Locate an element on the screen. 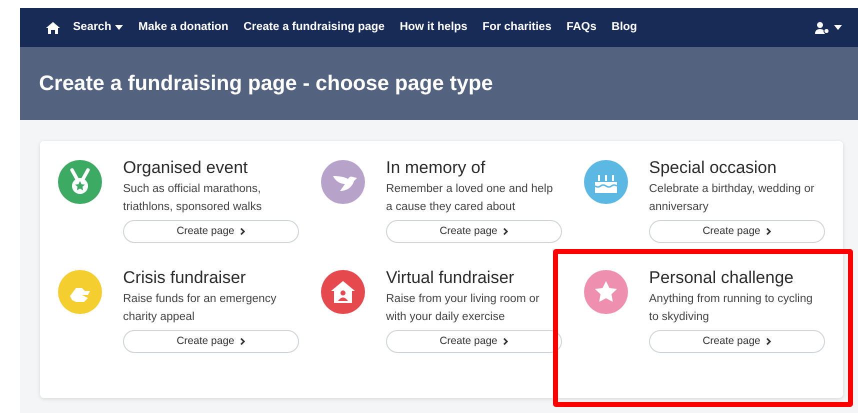 Image resolution: width=858 pixels, height=413 pixels. star-icon is located at coordinates (606, 291).